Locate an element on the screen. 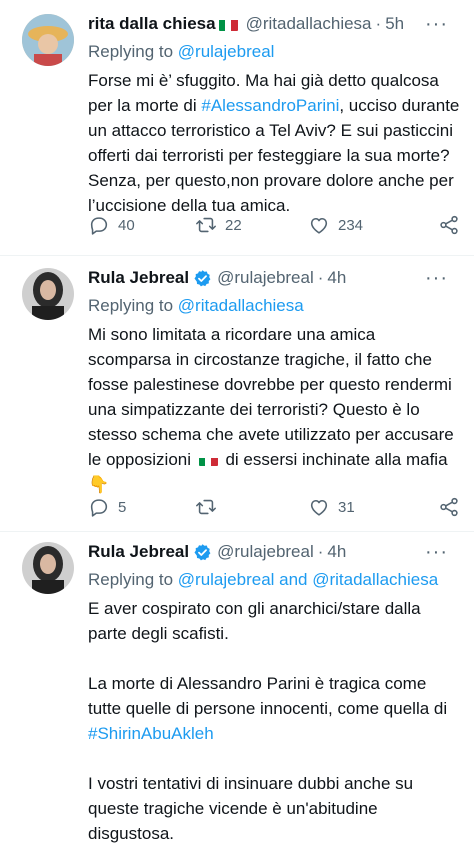 This screenshot has width=474, height=849. mention-link: @ritadallachiesa is located at coordinates (241, 305).